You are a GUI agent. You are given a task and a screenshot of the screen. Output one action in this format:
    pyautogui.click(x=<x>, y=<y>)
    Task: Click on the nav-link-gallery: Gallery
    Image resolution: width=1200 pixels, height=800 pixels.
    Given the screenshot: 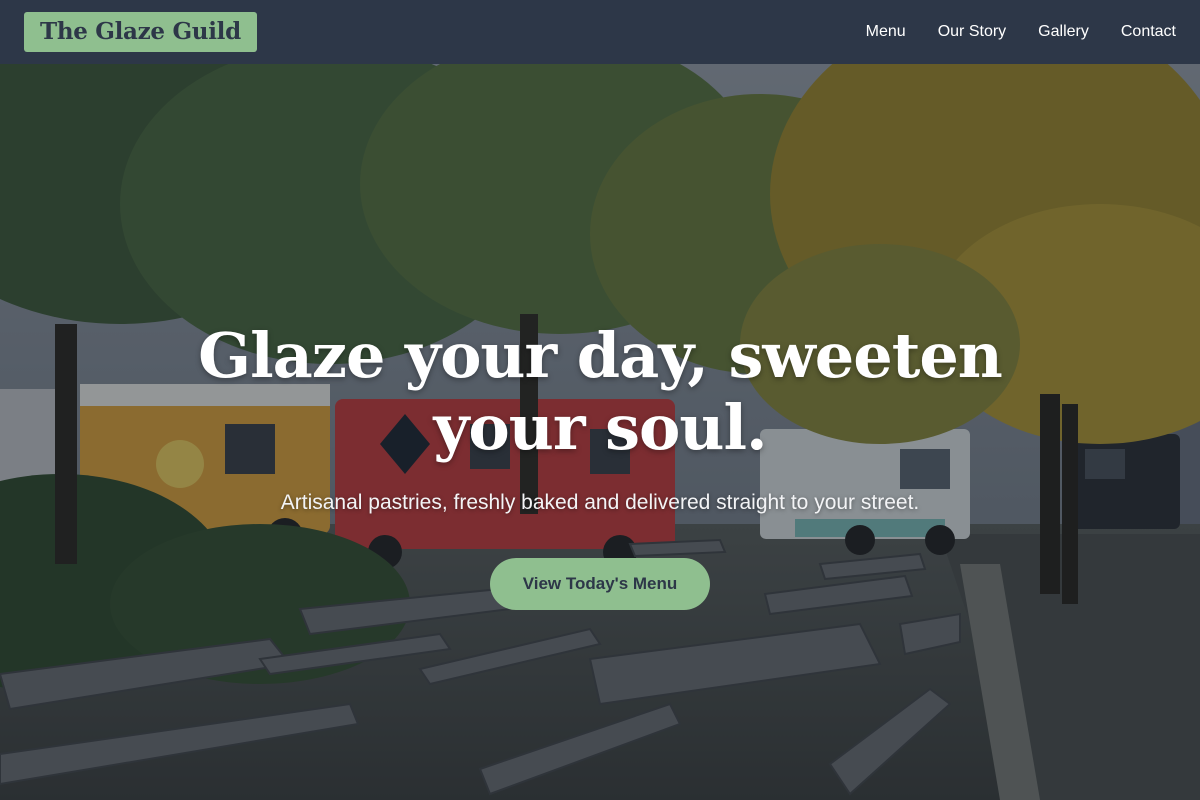 What is the action you would take?
    pyautogui.click(x=1063, y=32)
    